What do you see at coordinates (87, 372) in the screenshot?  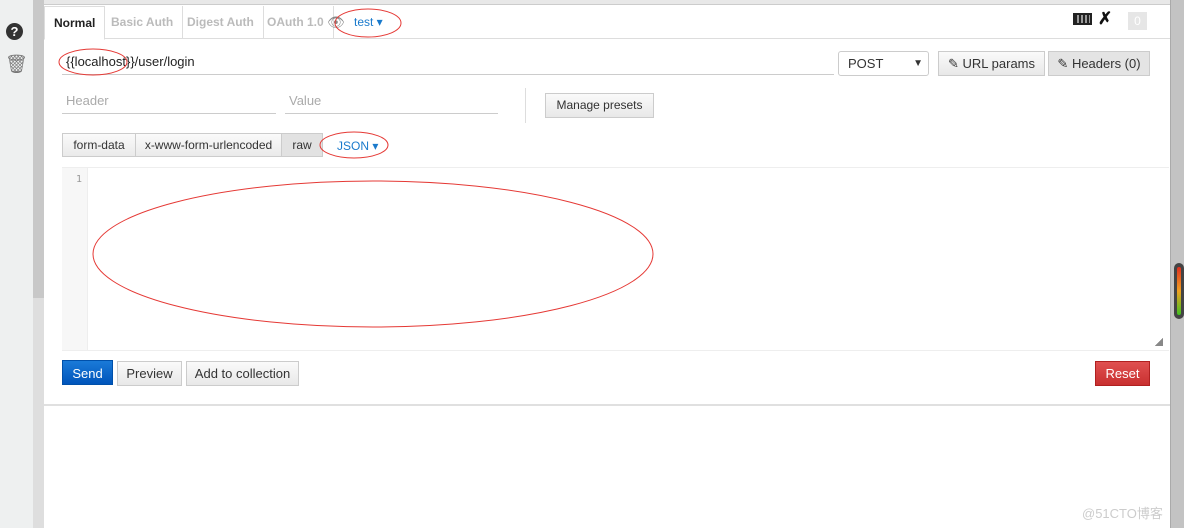 I see `send-button: Send` at bounding box center [87, 372].